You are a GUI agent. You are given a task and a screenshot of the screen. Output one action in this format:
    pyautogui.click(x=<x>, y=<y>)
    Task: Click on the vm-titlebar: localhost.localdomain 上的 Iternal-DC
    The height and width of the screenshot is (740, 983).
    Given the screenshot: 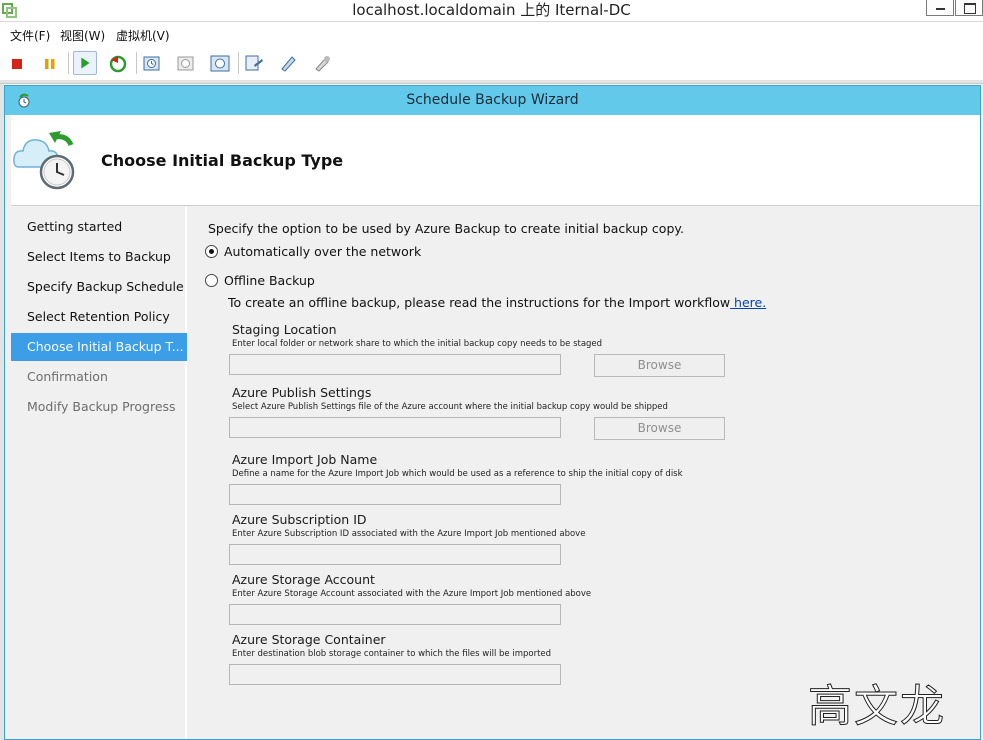 What is the action you would take?
    pyautogui.click(x=491, y=11)
    